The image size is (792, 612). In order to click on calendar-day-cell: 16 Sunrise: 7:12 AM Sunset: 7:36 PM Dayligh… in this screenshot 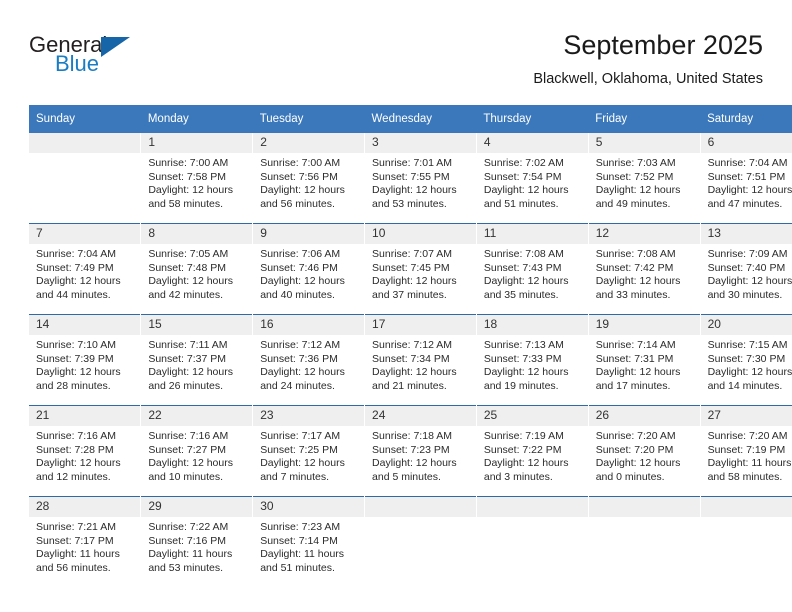, I will do `click(309, 360)`.